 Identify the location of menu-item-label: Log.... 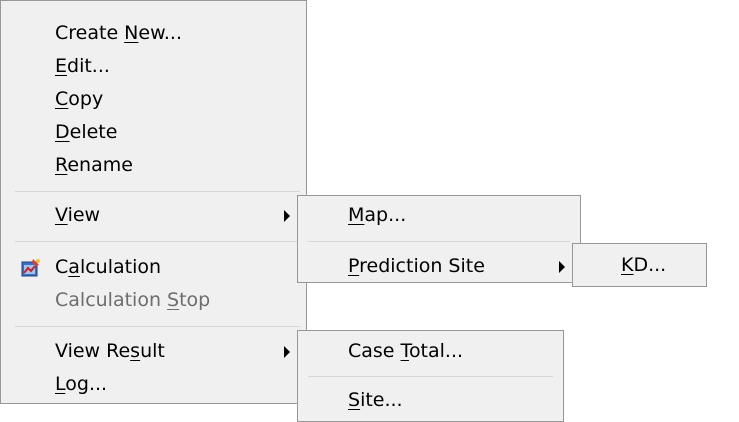
(81, 384).